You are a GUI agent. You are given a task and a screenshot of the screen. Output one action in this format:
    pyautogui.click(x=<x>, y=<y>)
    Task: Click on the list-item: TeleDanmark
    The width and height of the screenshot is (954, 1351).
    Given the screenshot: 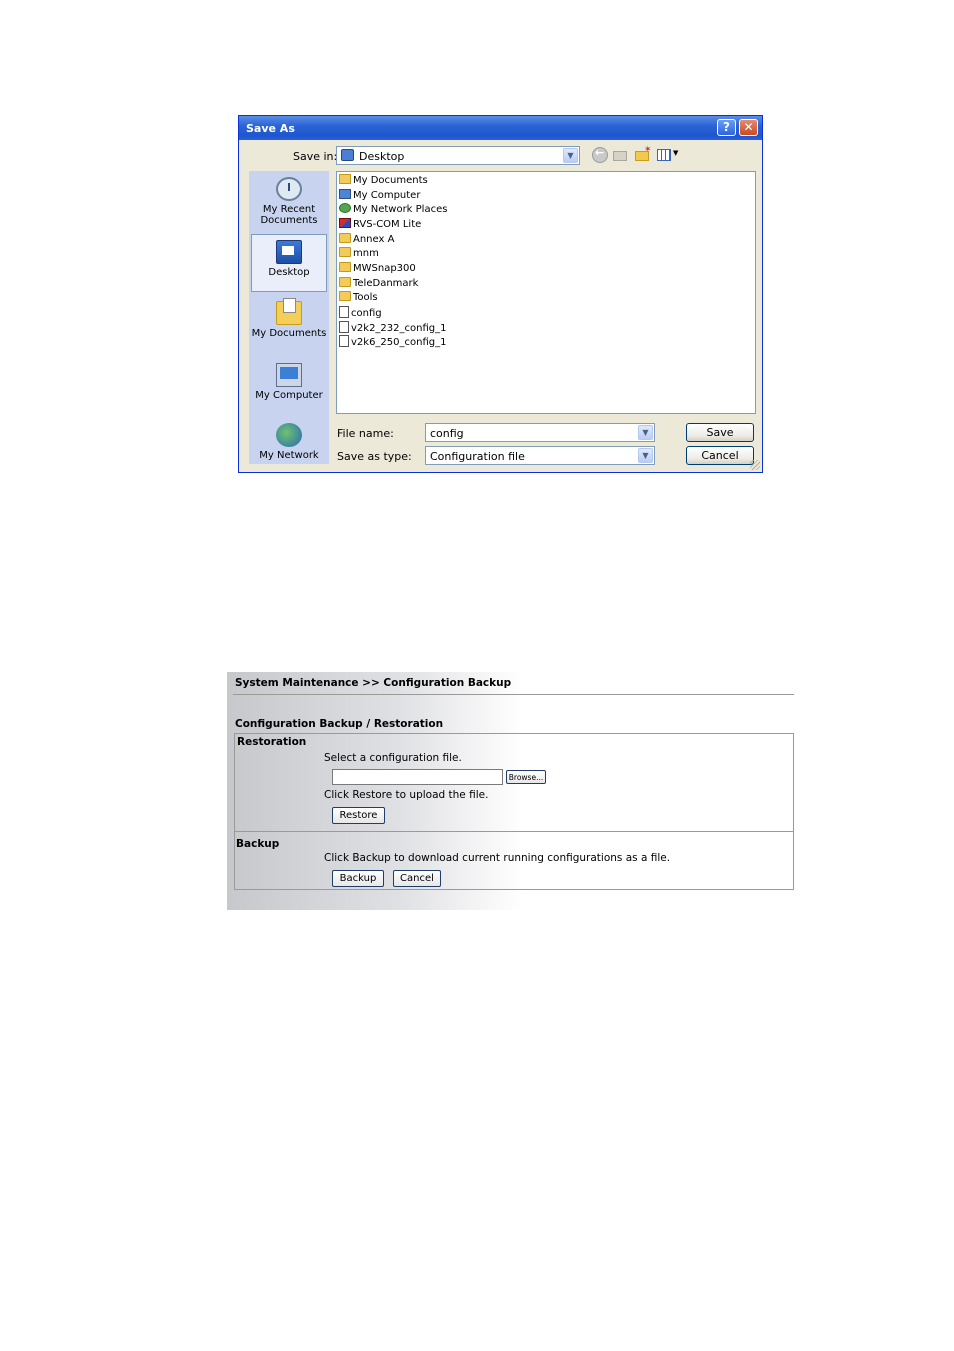 What is the action you would take?
    pyautogui.click(x=378, y=284)
    